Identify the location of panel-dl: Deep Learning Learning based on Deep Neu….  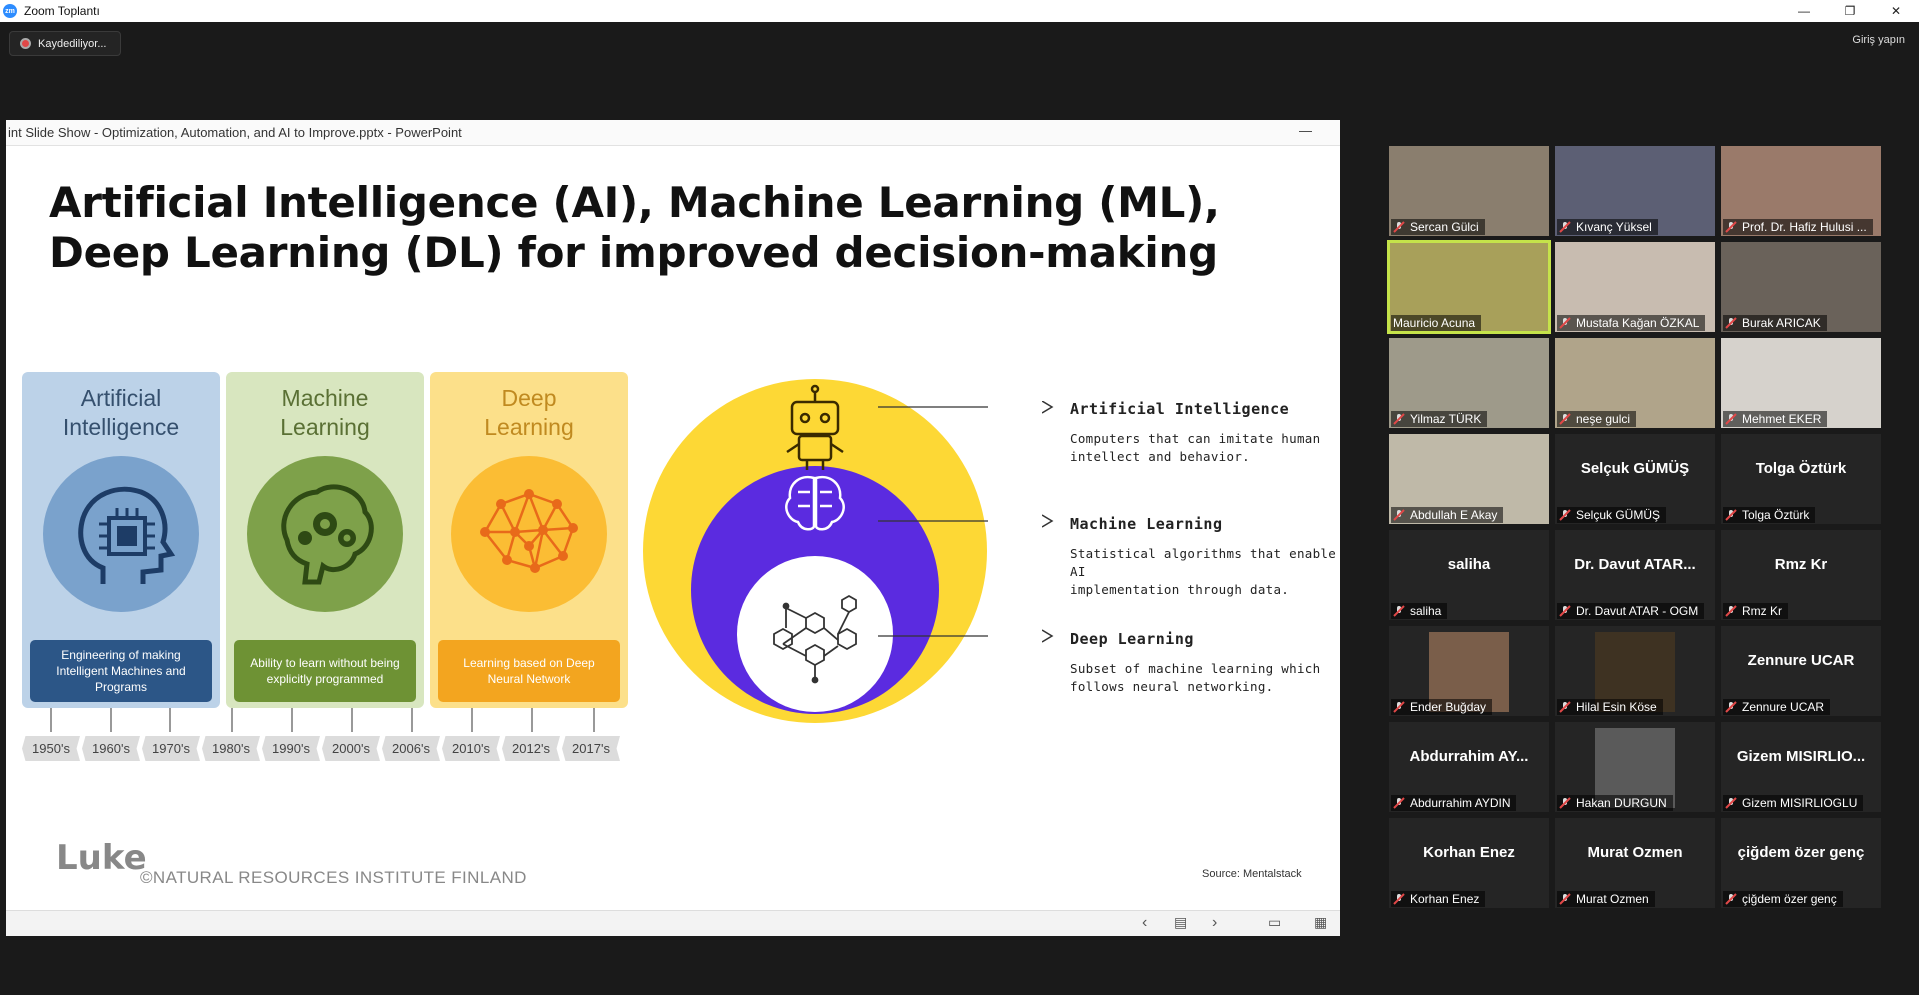
(529, 540).